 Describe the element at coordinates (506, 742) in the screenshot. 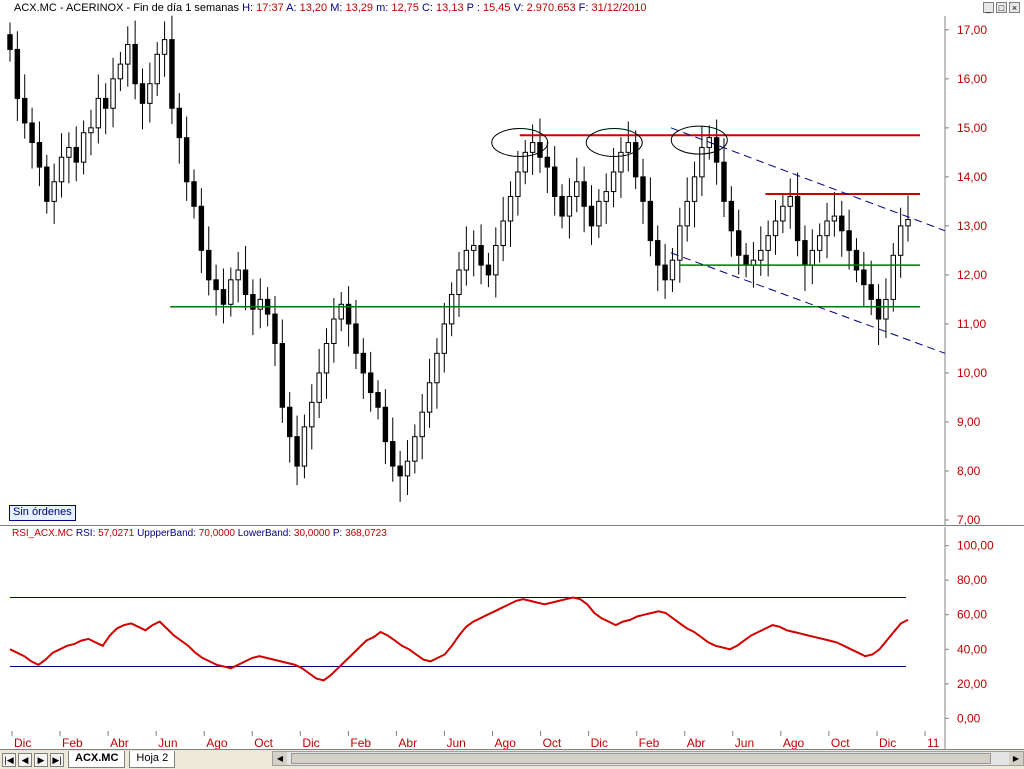

I see `time-tick-label: Ago` at that location.